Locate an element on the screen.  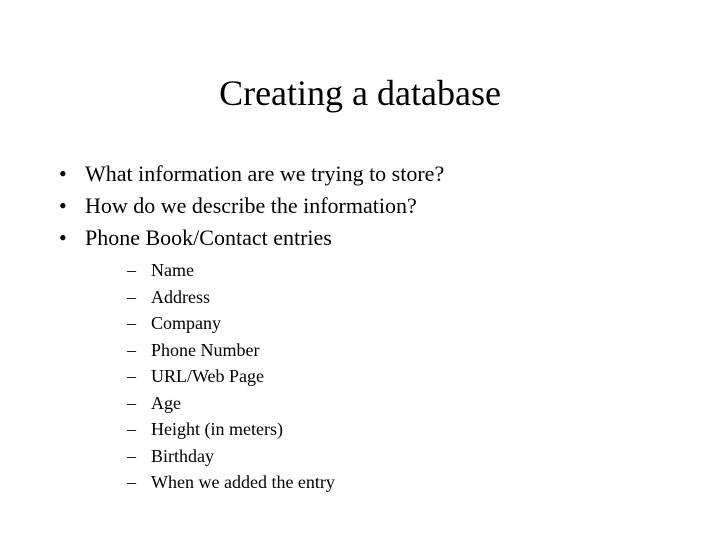
list-item-label: Name is located at coordinates (172, 270).